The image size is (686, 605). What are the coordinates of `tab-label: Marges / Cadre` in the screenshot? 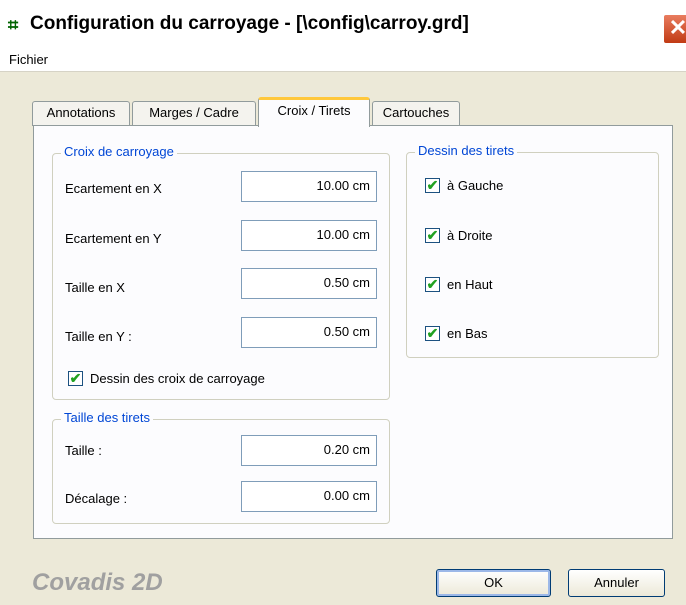 It's located at (194, 112).